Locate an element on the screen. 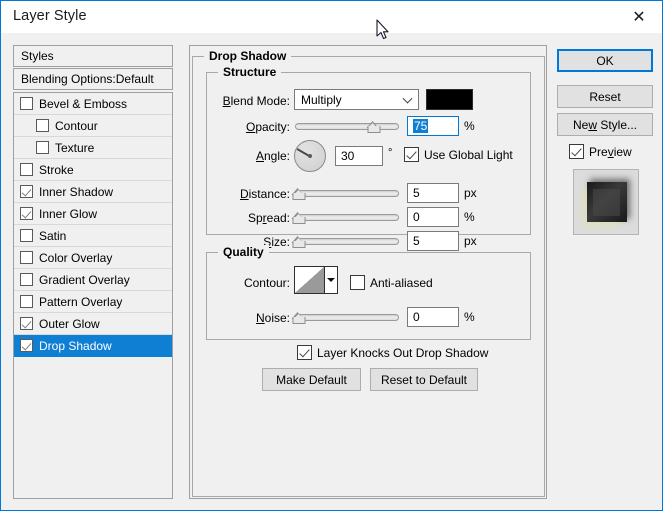 This screenshot has width=663, height=511. anti-aliased-label: Anti-aliased is located at coordinates (401, 282).